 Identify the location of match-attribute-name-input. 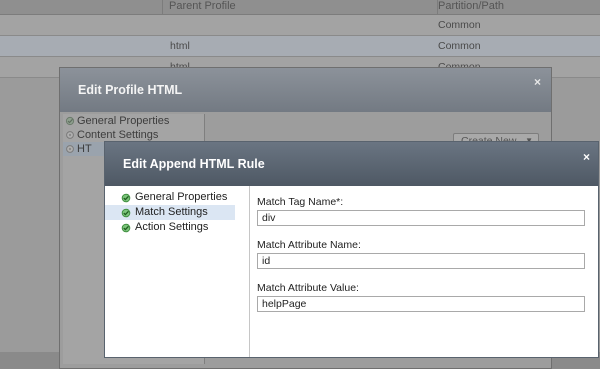
(421, 261).